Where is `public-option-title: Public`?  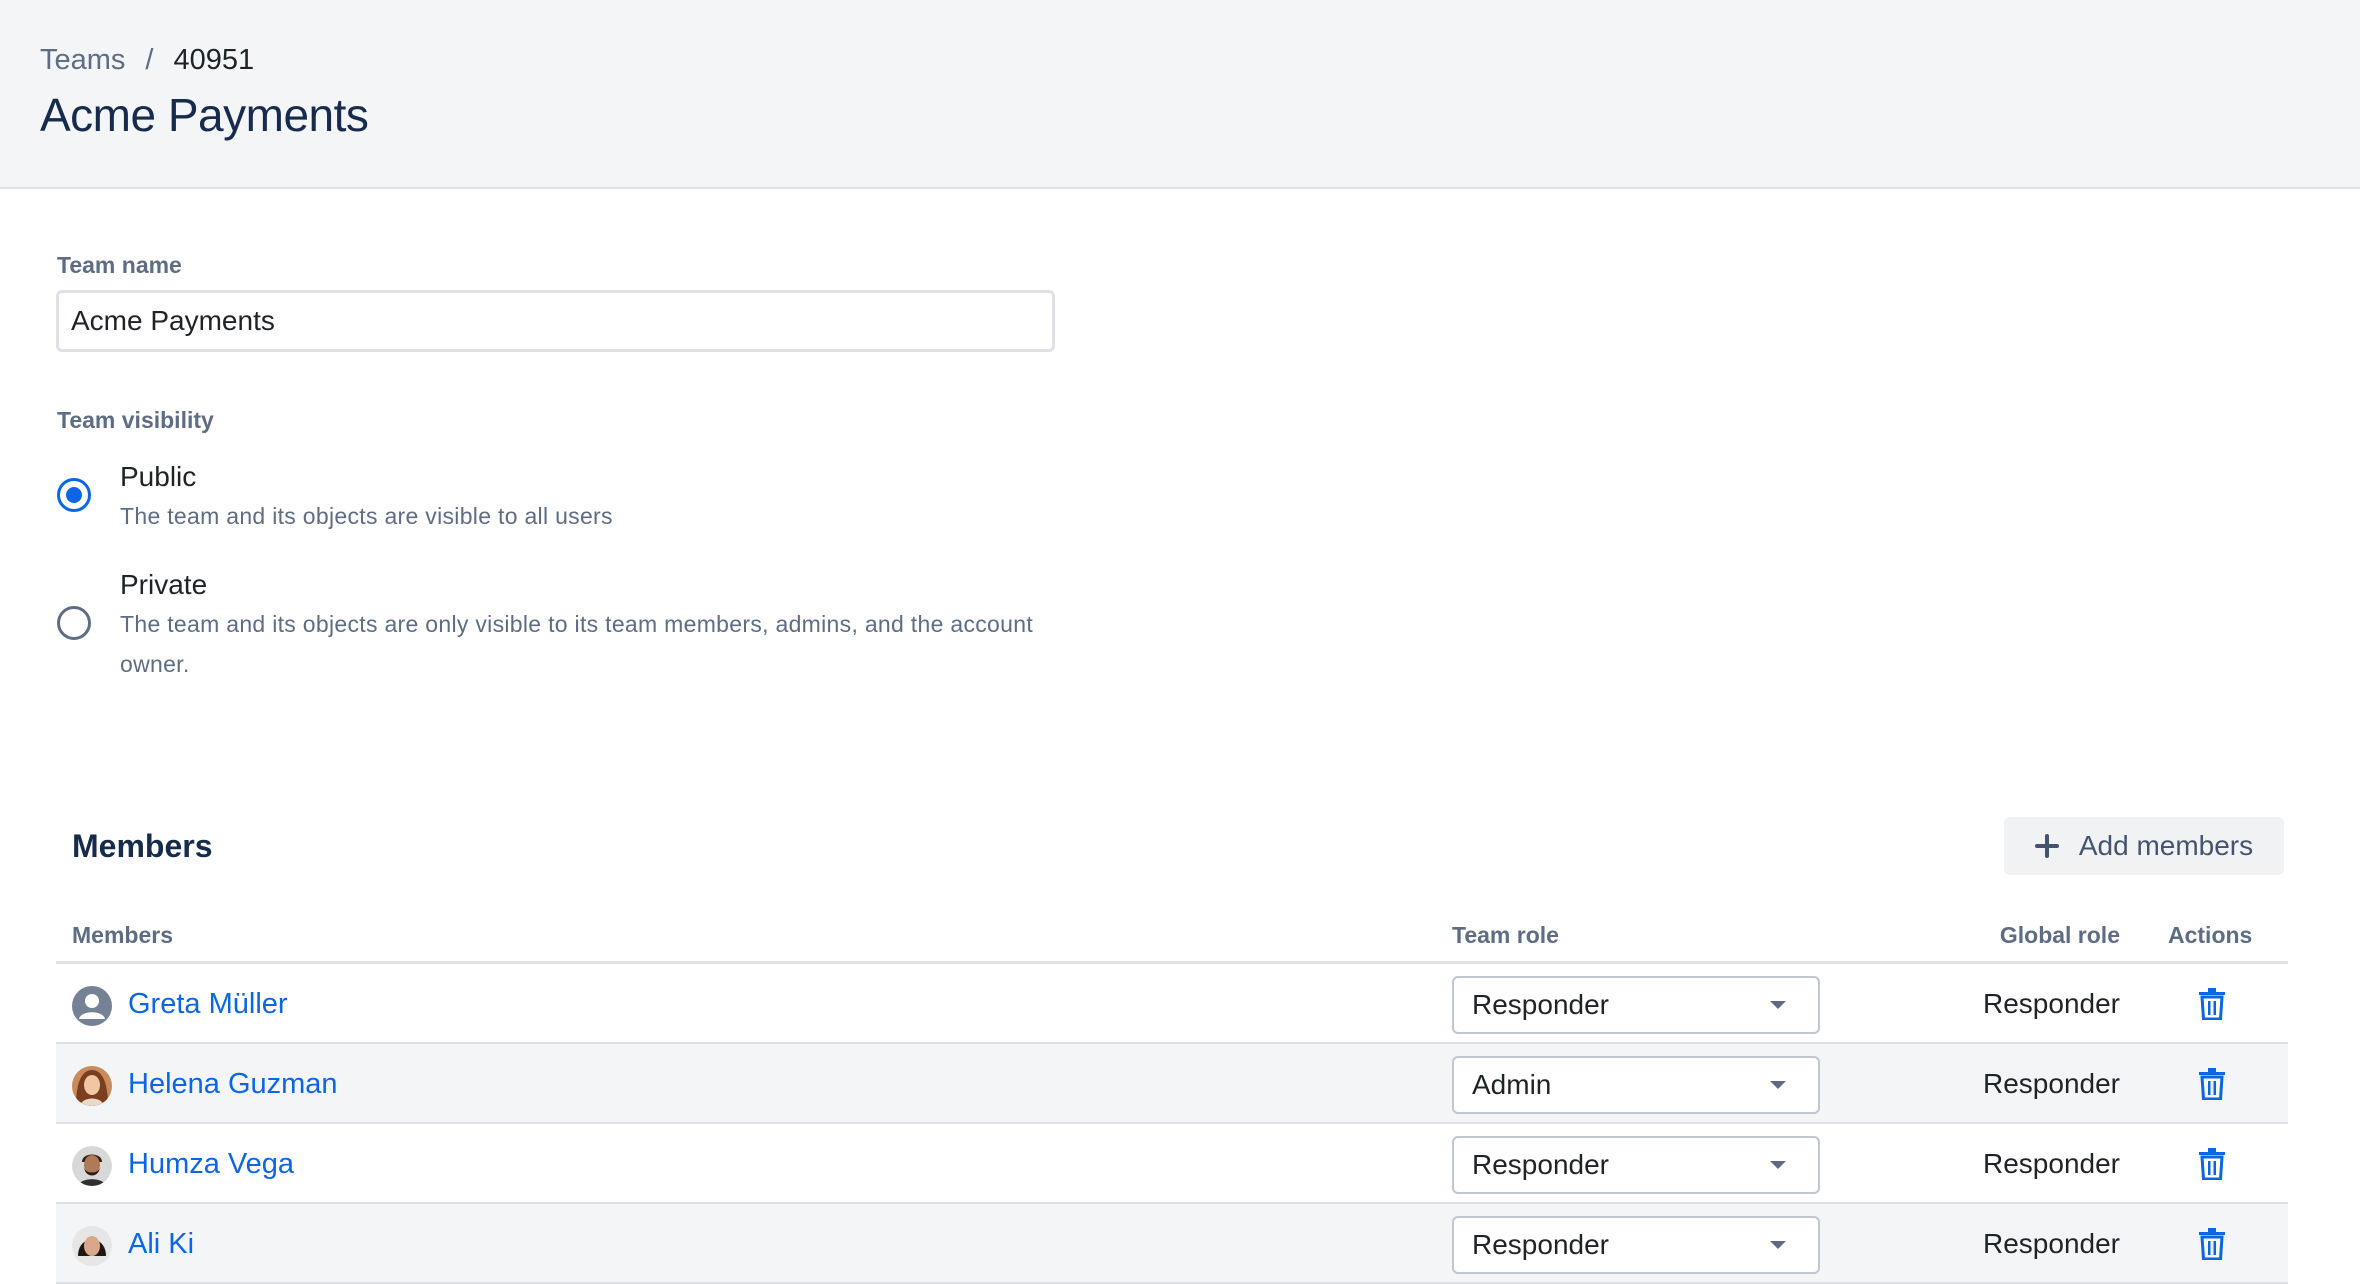 public-option-title: Public is located at coordinates (158, 476).